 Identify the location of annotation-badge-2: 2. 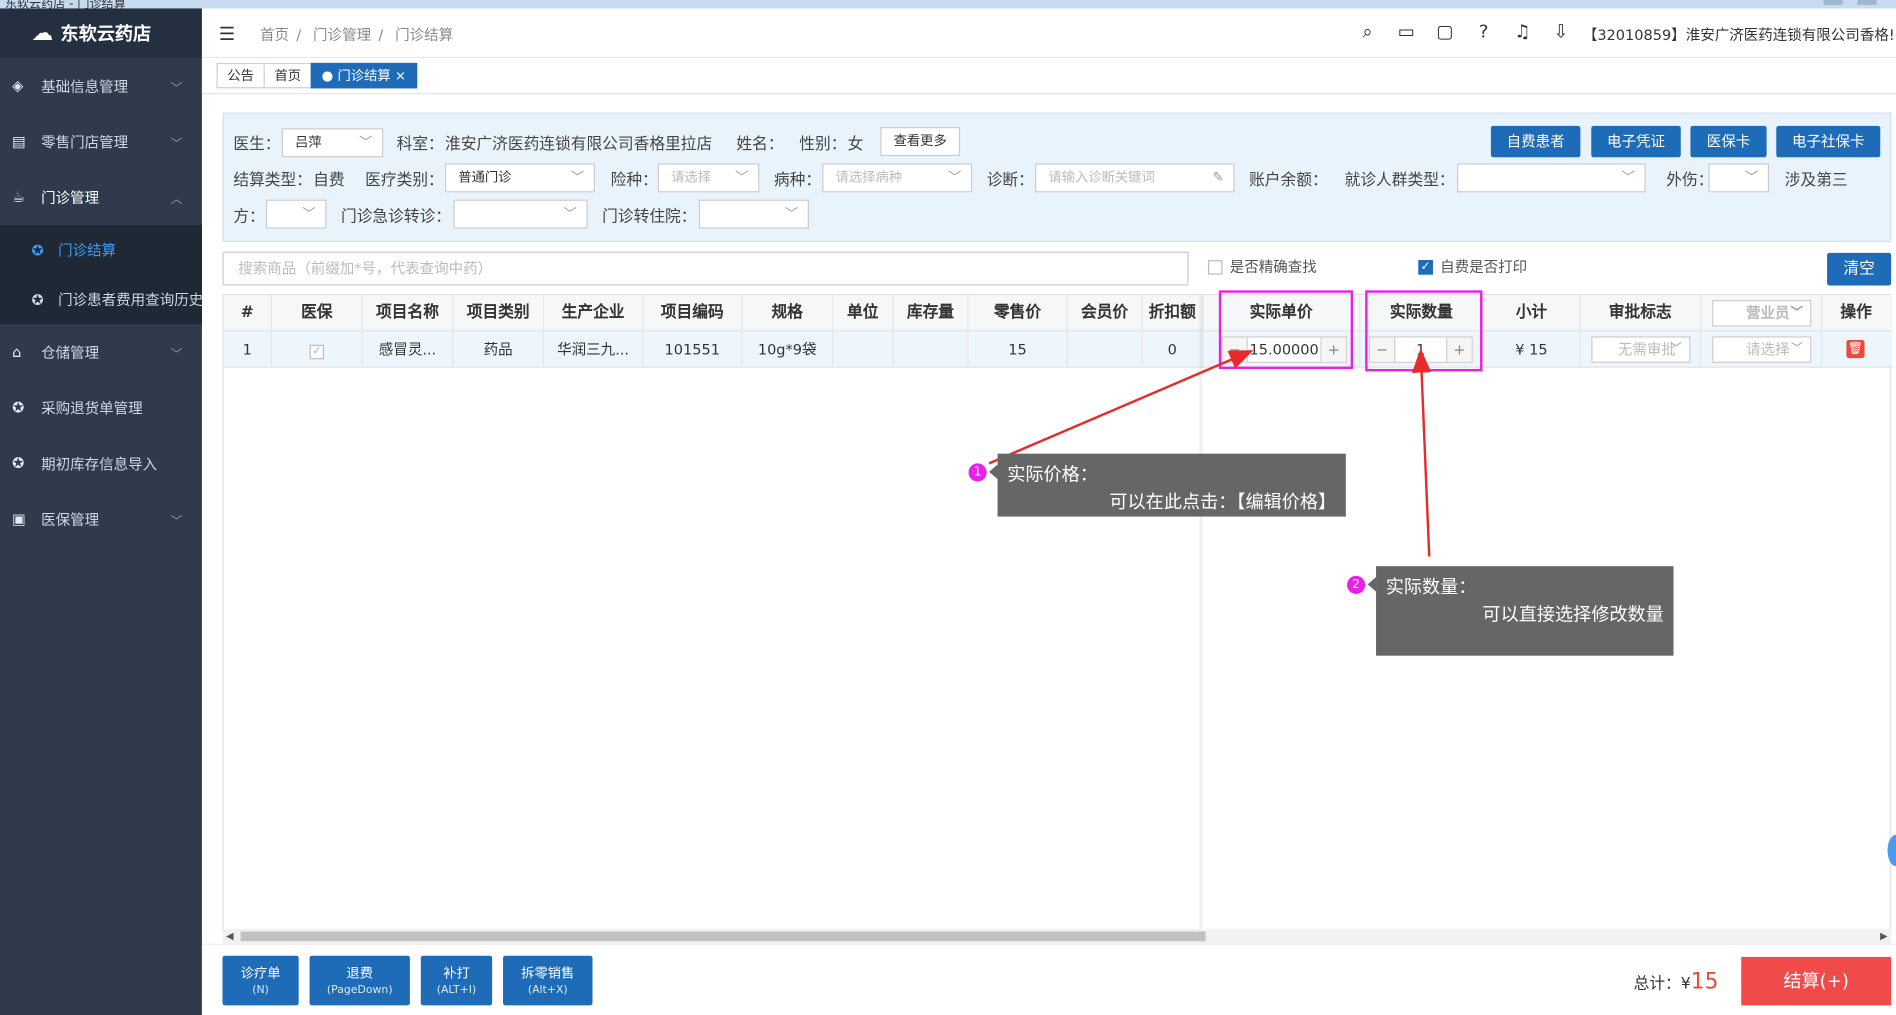
(1356, 585).